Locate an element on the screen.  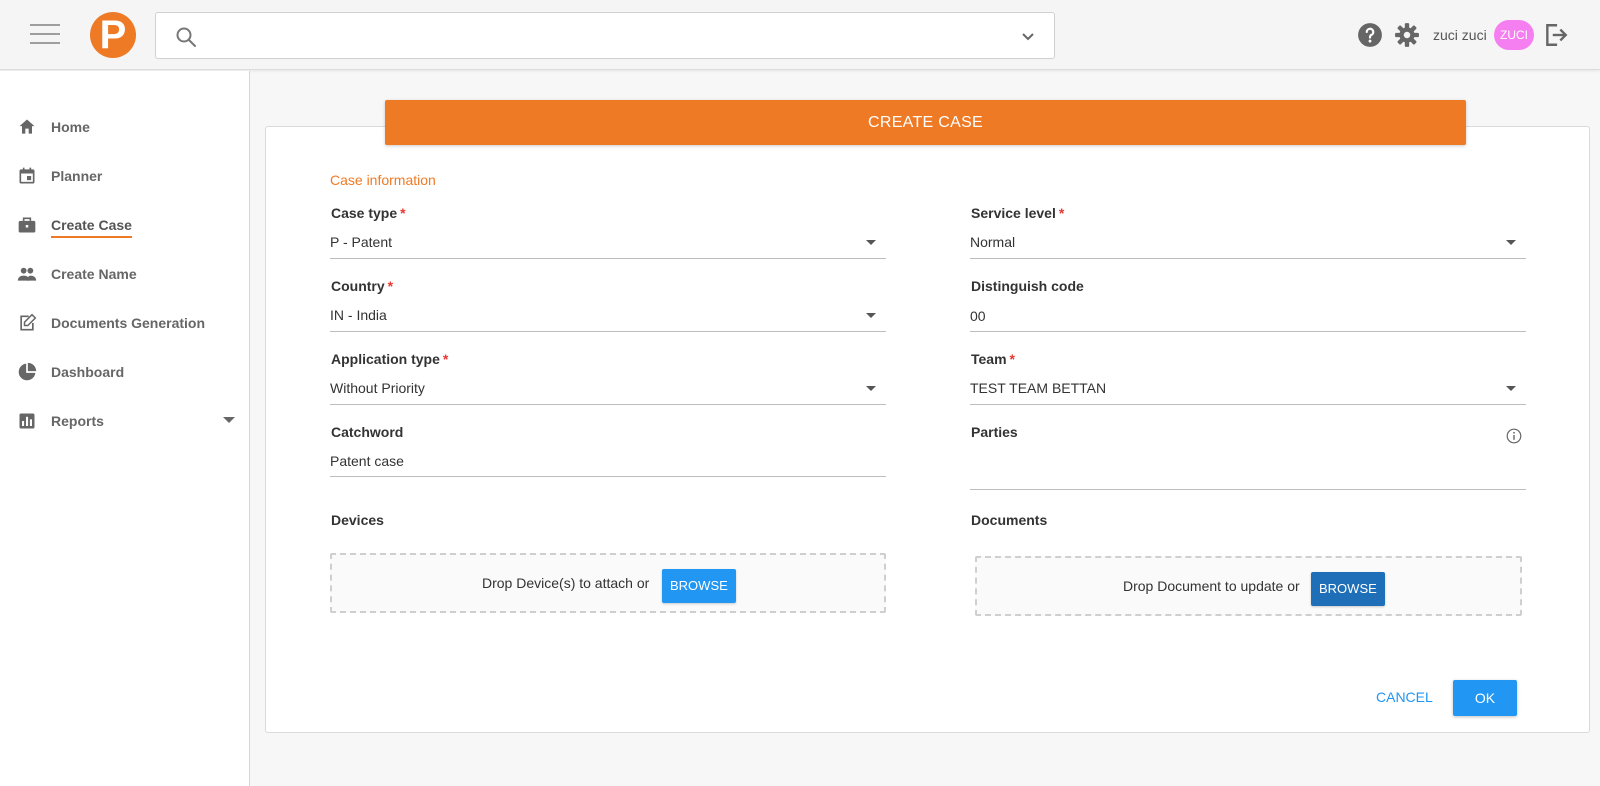
edit-document-icon is located at coordinates (28, 322).